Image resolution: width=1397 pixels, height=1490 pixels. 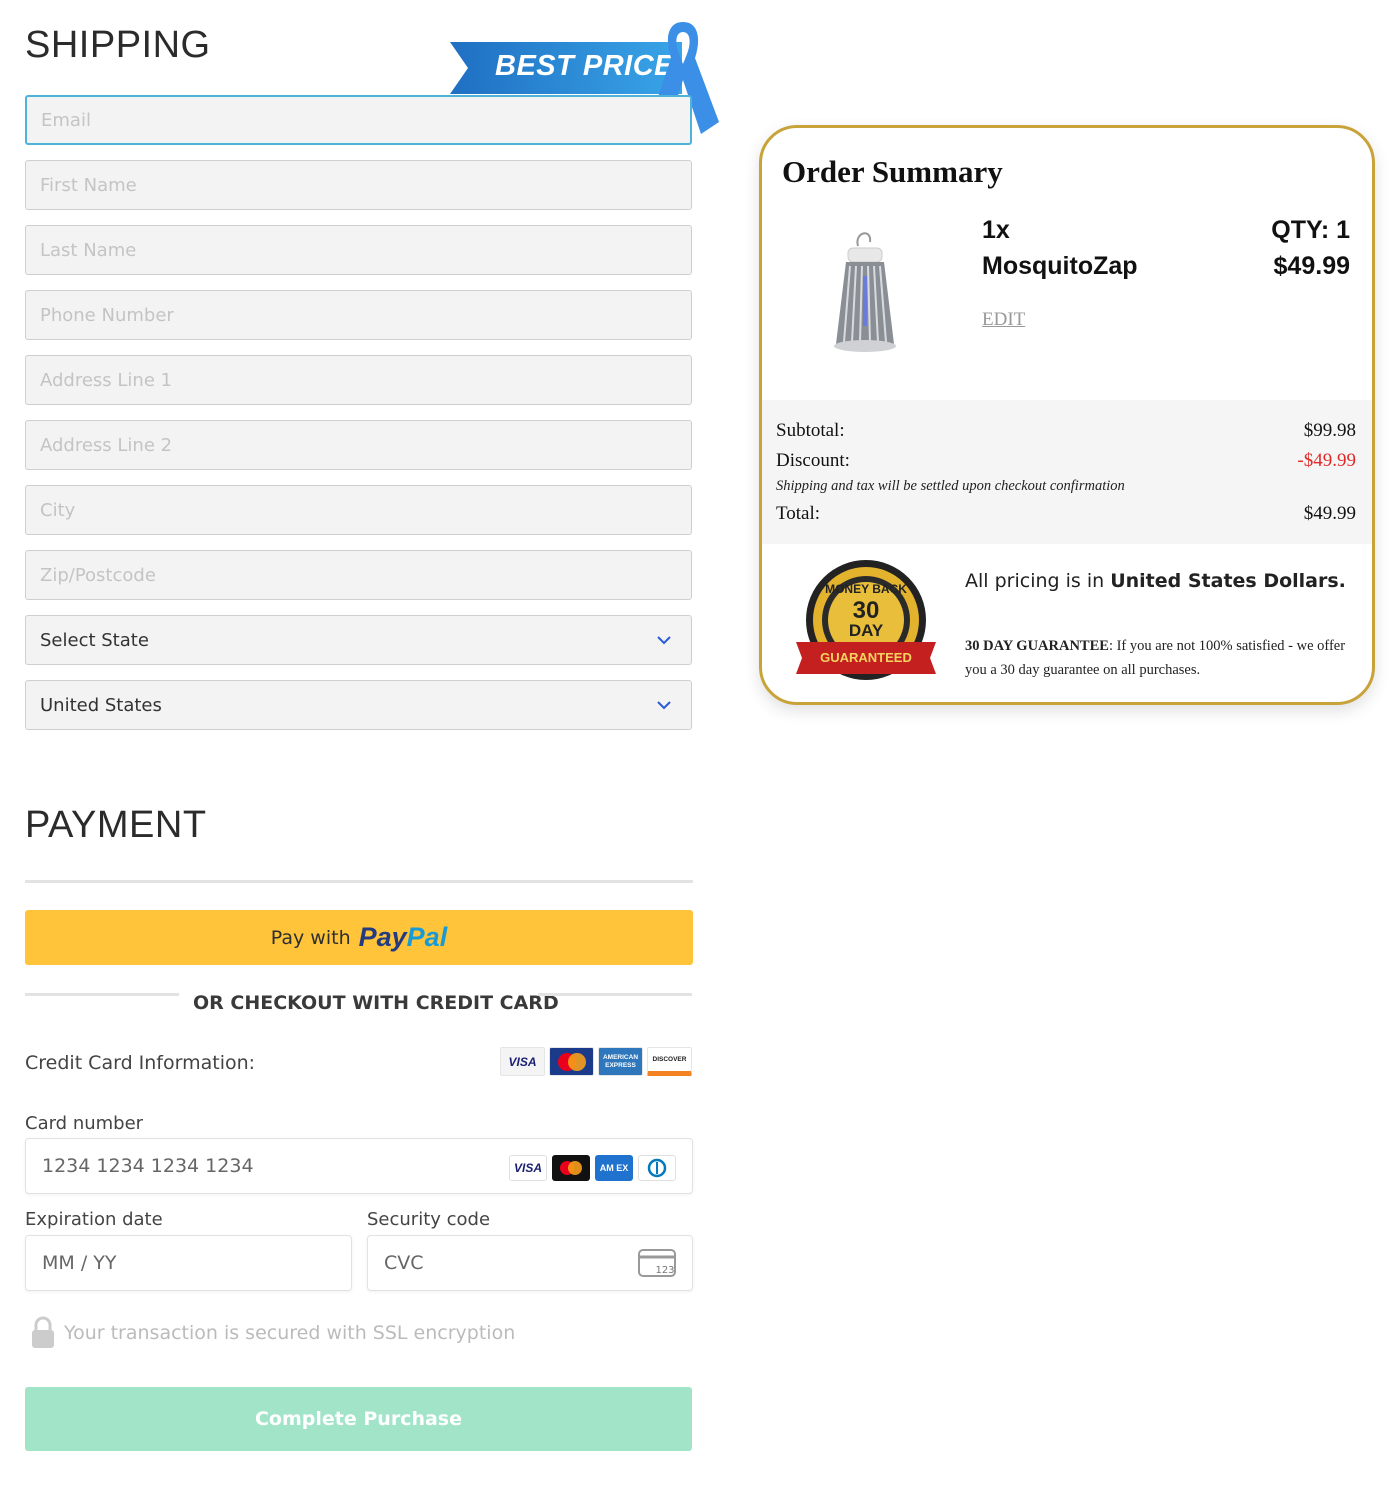 What do you see at coordinates (664, 1270) in the screenshot?
I see `cvc-icon-text: 123` at bounding box center [664, 1270].